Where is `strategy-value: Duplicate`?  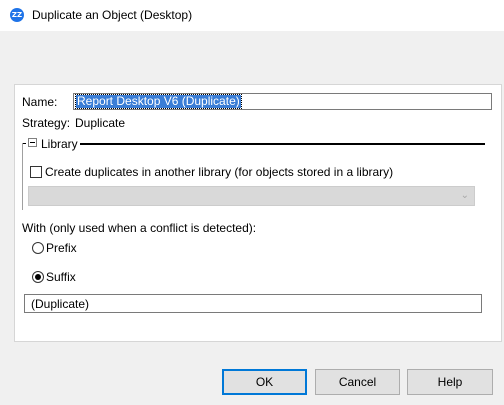 strategy-value: Duplicate is located at coordinates (100, 123).